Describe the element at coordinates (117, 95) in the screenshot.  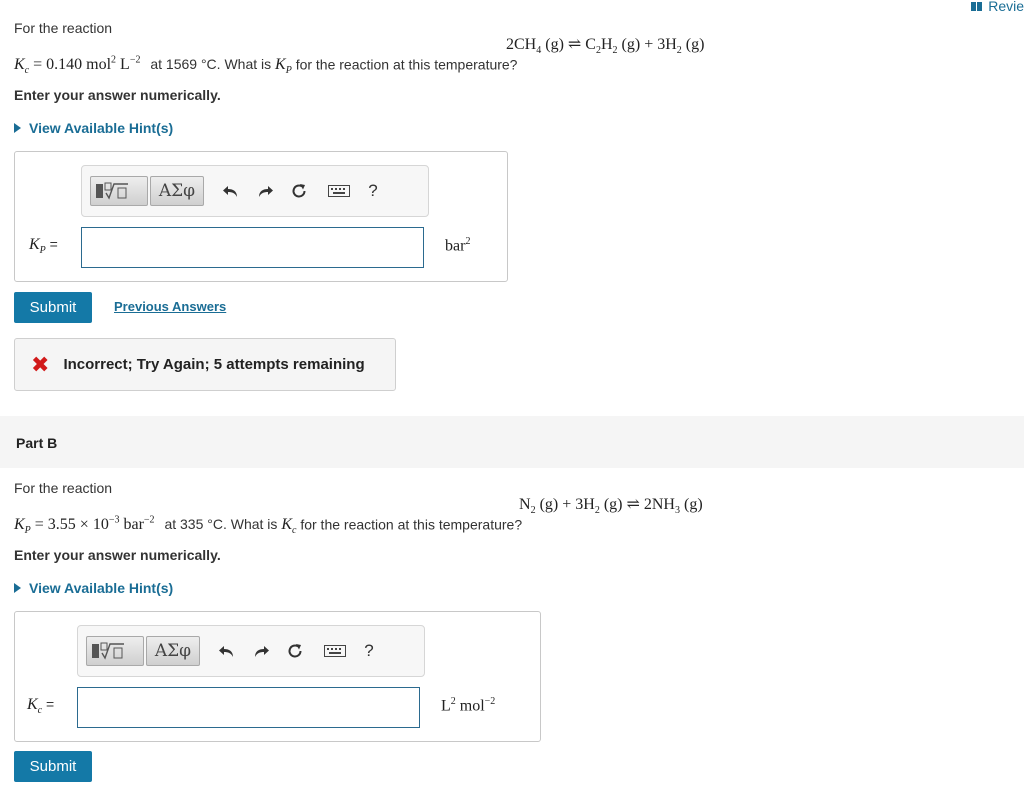
I see `partA-instruction: Enter your answer numerically.` at that location.